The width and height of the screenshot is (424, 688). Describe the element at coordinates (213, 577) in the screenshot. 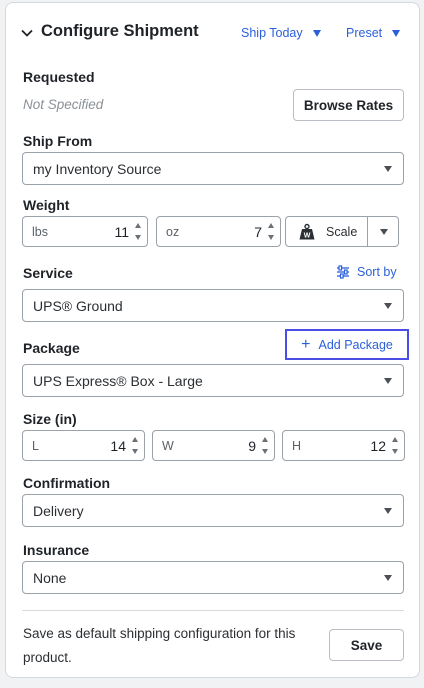

I see `insurance-select: None` at that location.